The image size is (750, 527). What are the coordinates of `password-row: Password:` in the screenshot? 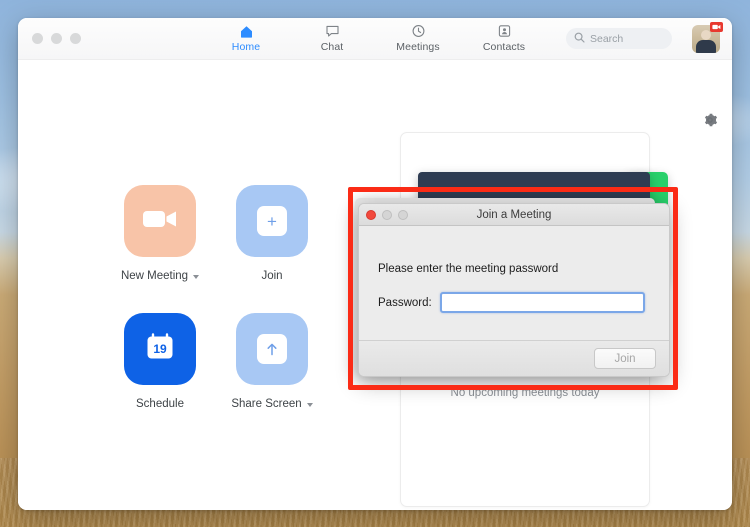 It's located at (511, 302).